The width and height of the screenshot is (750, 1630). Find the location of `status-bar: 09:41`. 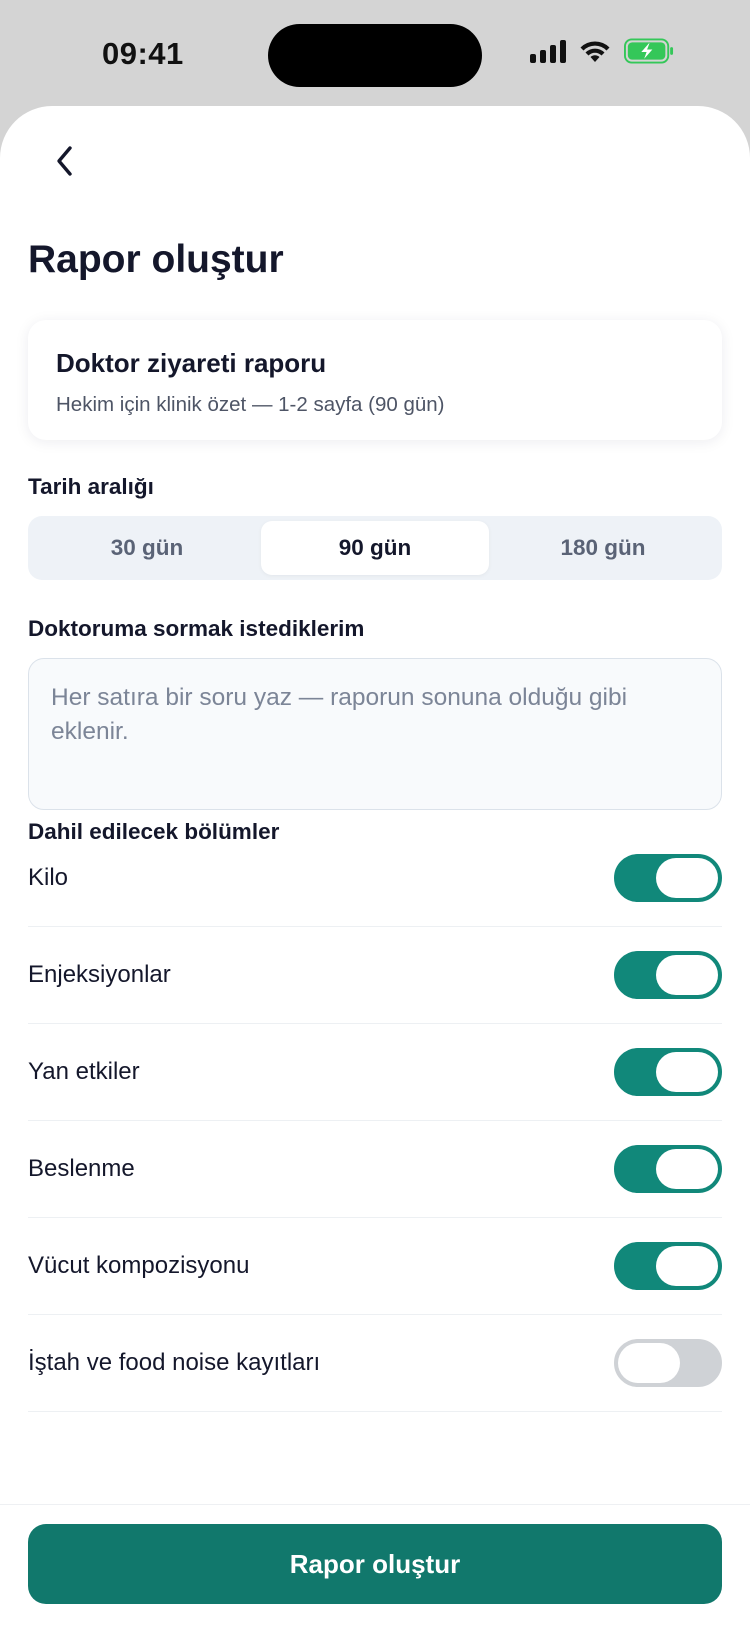

status-bar: 09:41 is located at coordinates (375, 53).